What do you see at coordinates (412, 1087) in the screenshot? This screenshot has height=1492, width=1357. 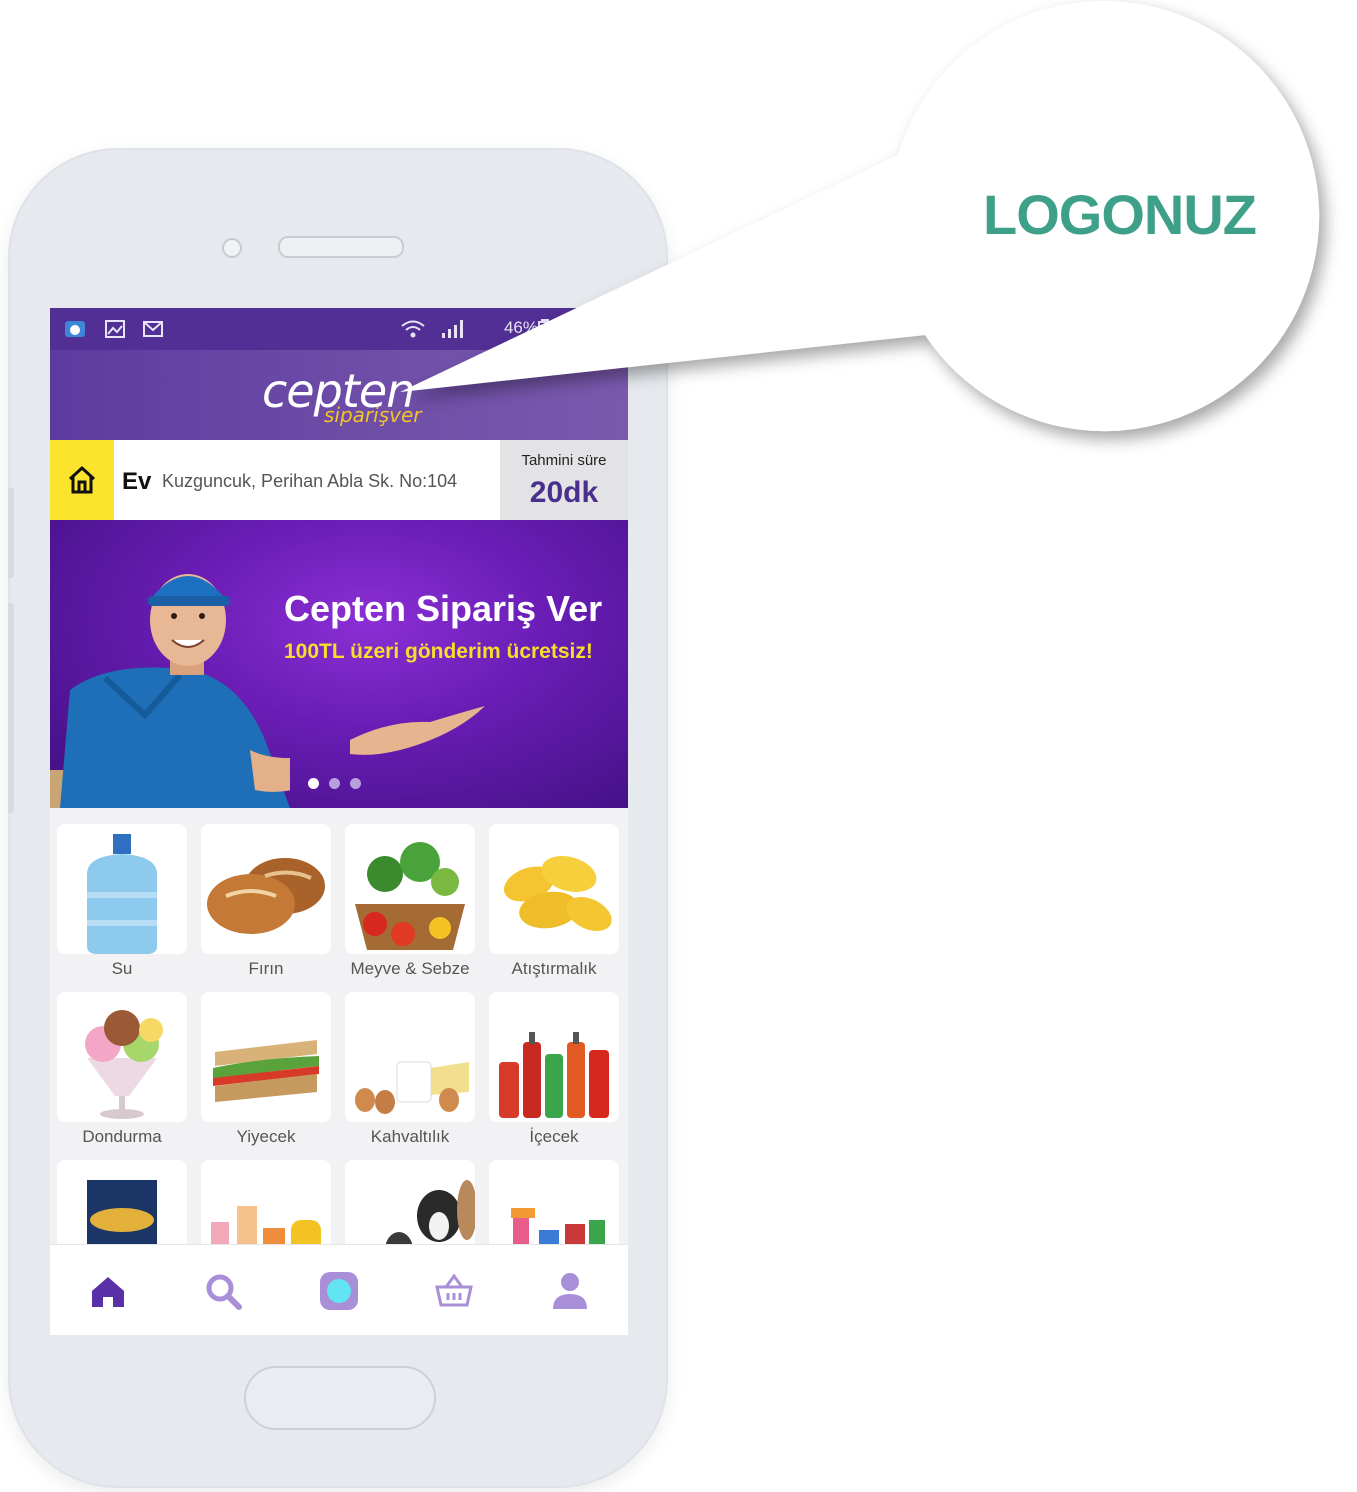 I see `breakfast-icon` at bounding box center [412, 1087].